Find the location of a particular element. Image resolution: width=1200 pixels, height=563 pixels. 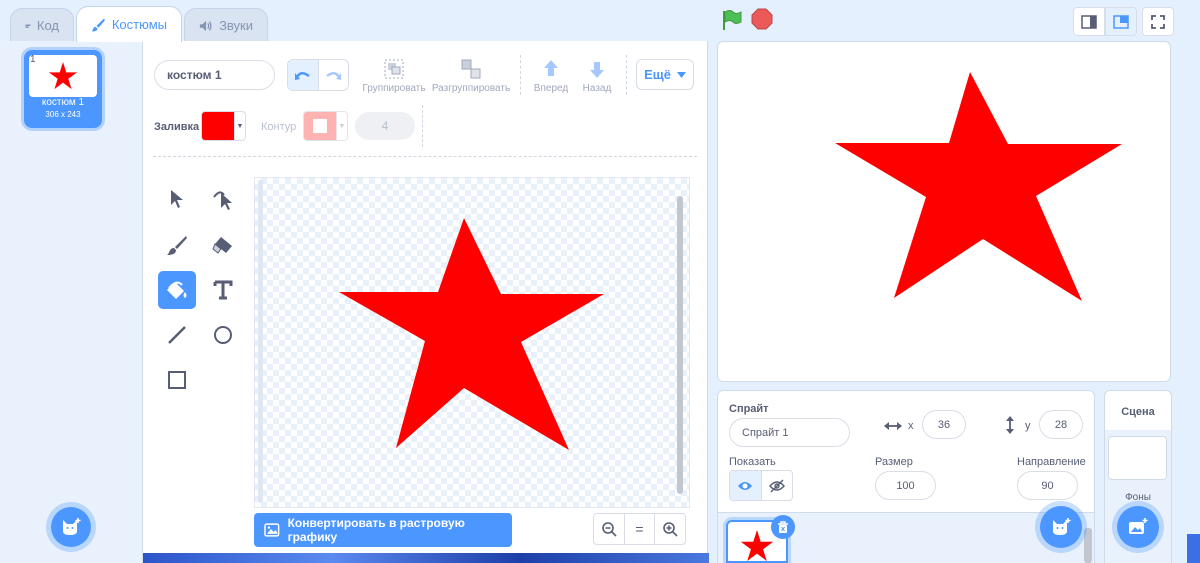

direction-input: 90 is located at coordinates (1047, 485).